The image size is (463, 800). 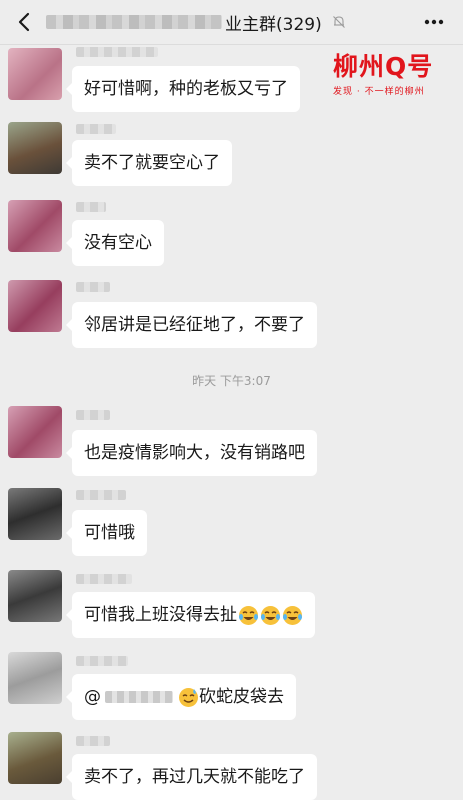 What do you see at coordinates (106, 533) in the screenshot?
I see `message-bubble: 可惜哦` at bounding box center [106, 533].